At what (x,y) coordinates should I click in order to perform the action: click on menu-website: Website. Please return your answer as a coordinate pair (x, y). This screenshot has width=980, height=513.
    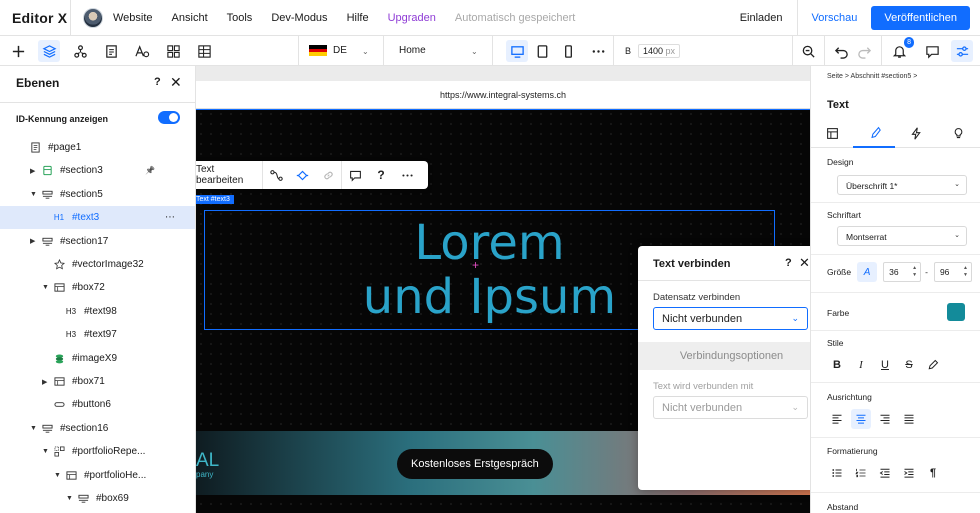
    Looking at the image, I should click on (133, 18).